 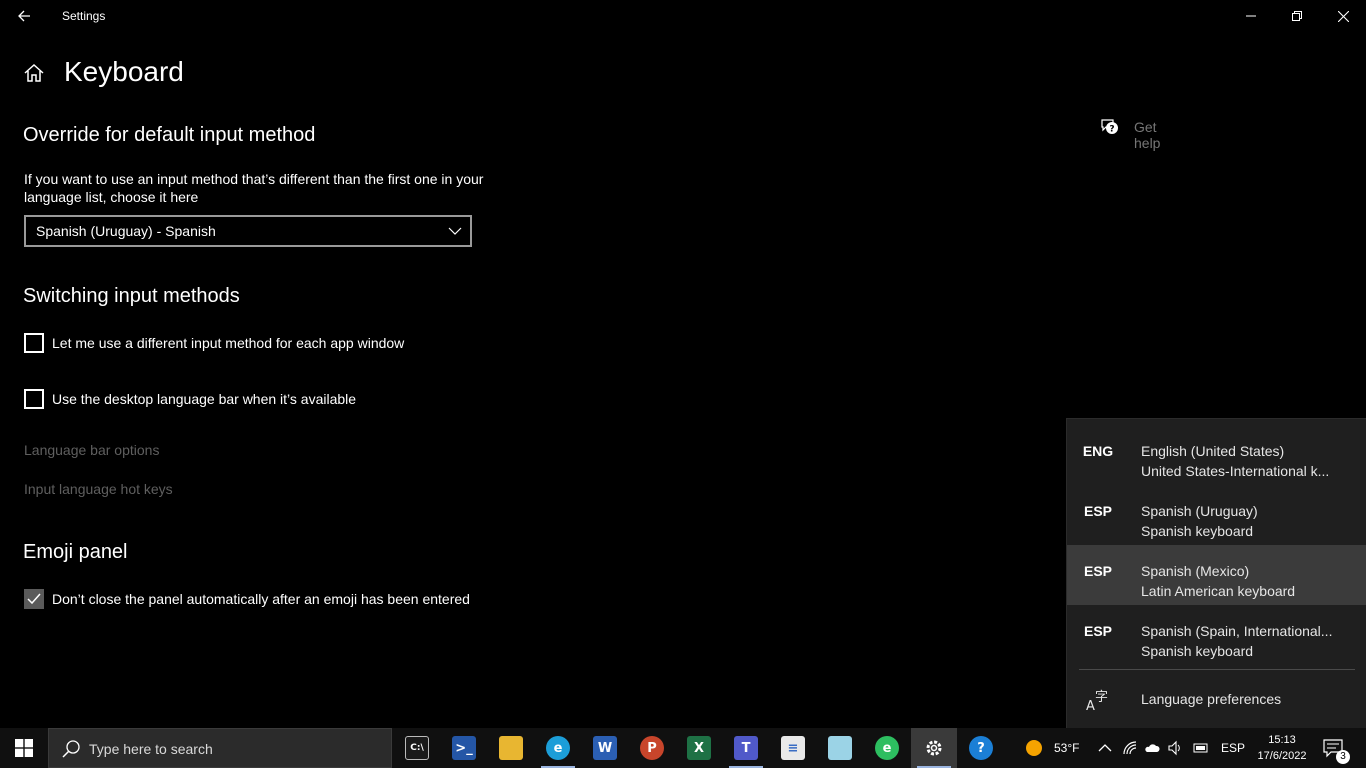 I want to click on restore-icon, so click(x=1297, y=16).